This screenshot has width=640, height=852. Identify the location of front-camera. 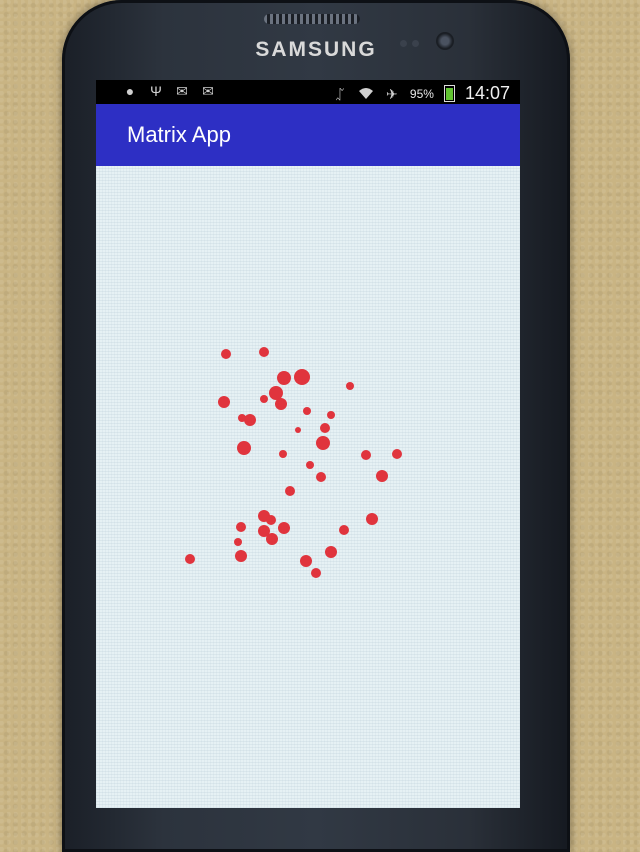
(445, 41).